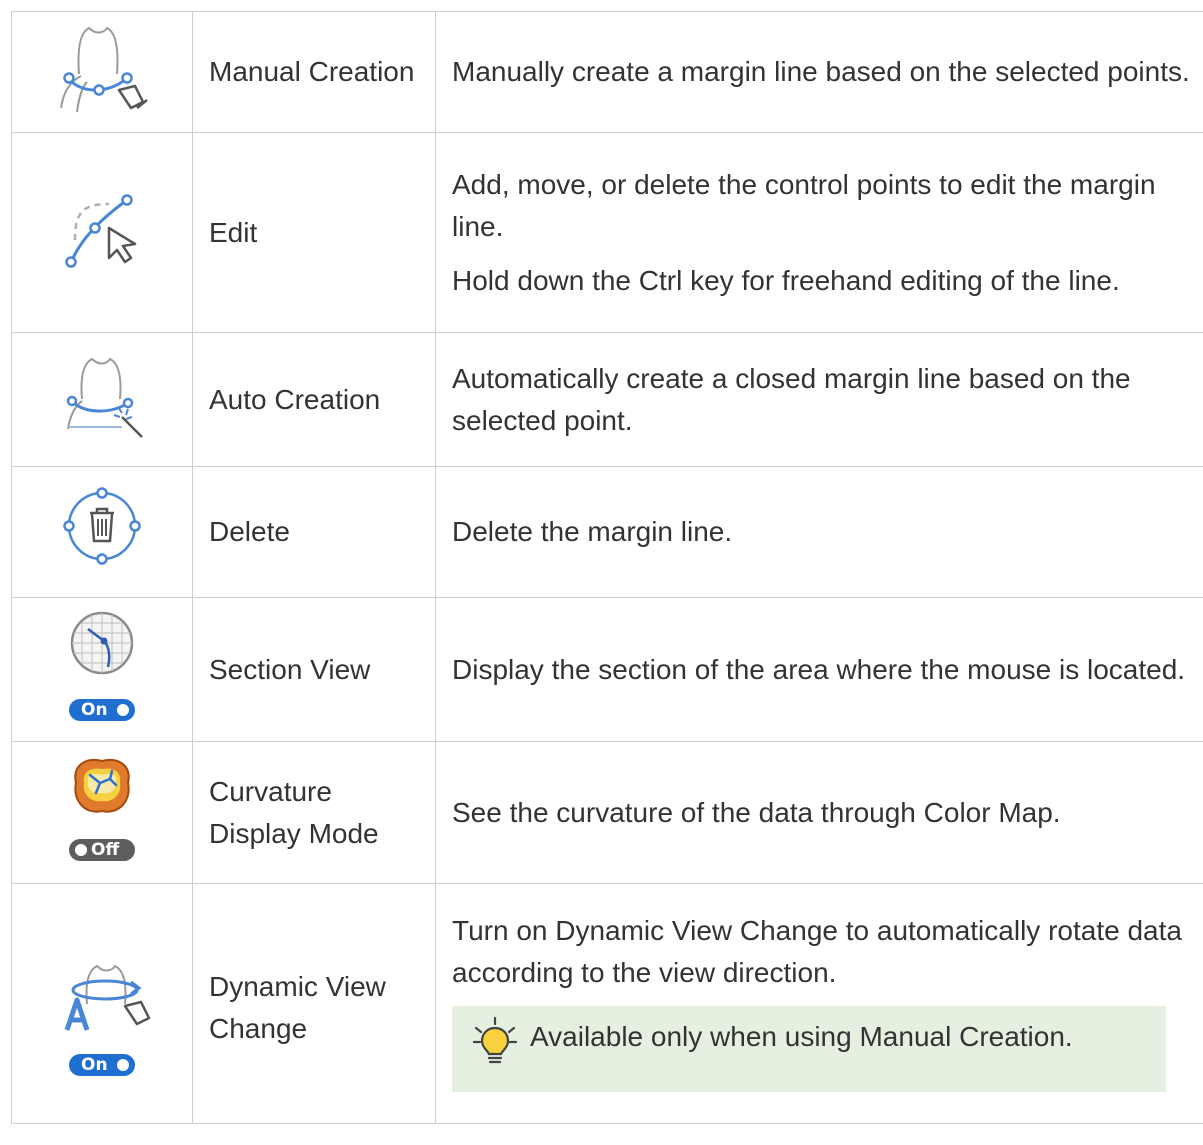 The image size is (1203, 1145). I want to click on icon-cell: Off, so click(102, 812).